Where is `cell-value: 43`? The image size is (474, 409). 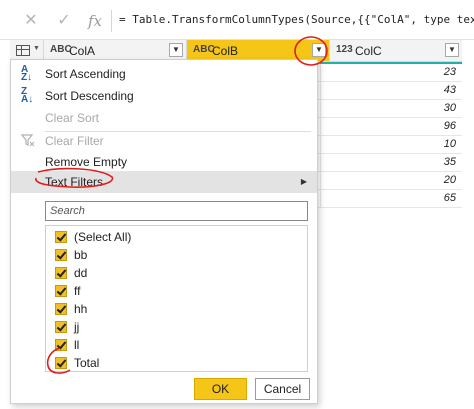 cell-value: 43 is located at coordinates (449, 90).